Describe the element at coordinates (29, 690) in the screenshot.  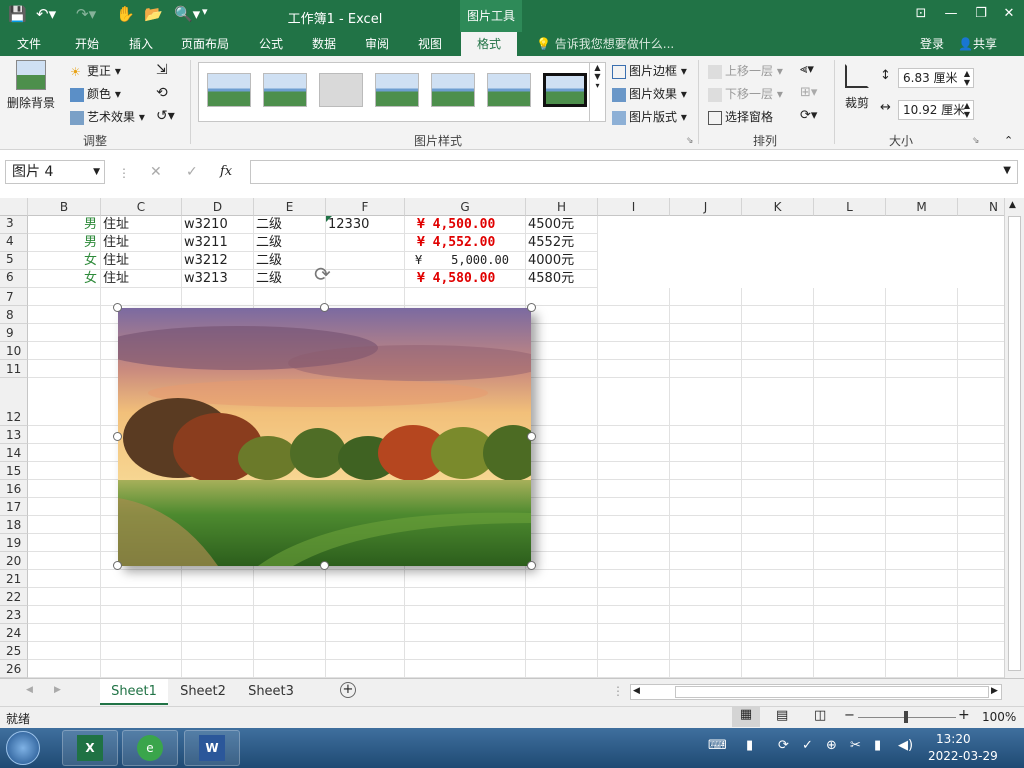
I see `prev-sheet-icon: ◀` at that location.